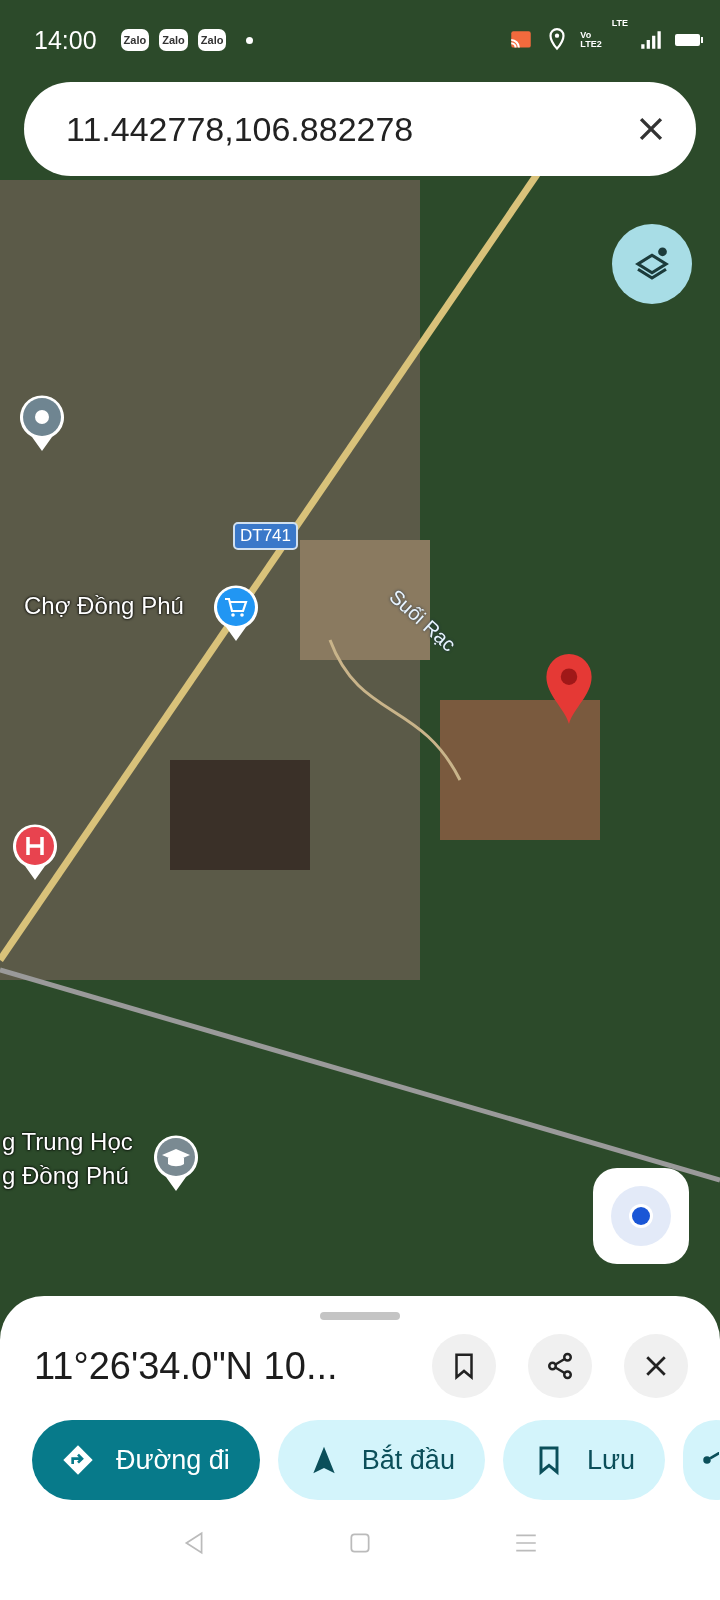 This screenshot has height=1600, width=720. I want to click on network-label: Vo, so click(586, 35).